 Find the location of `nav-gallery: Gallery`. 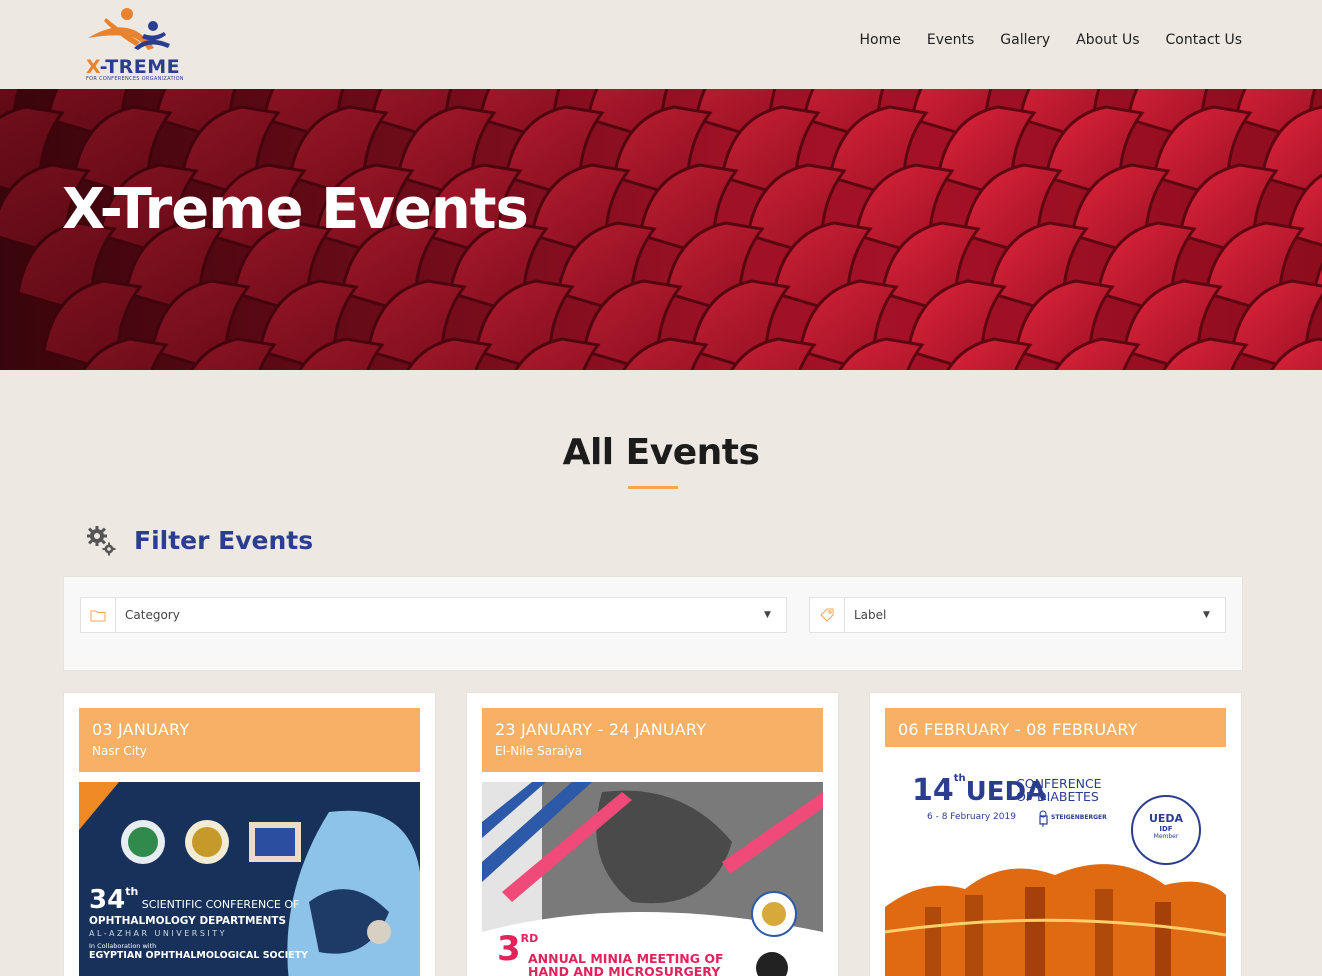

nav-gallery: Gallery is located at coordinates (1025, 40).